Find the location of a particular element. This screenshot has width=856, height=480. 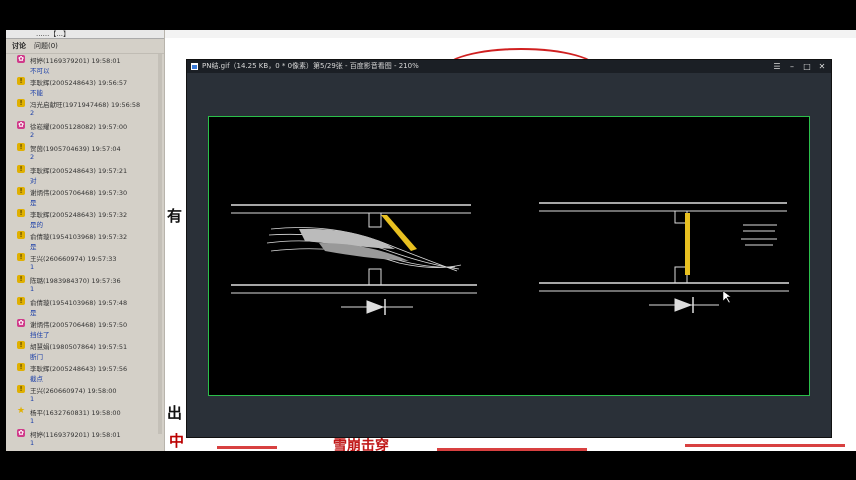

message-sender-time: 李耿辉(2005248643) 19:57:32 is located at coordinates (79, 215).